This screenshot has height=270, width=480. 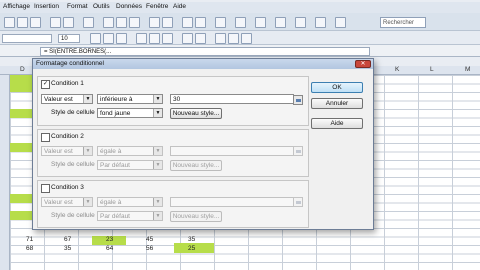 I want to click on help-icon, so click(x=340, y=22).